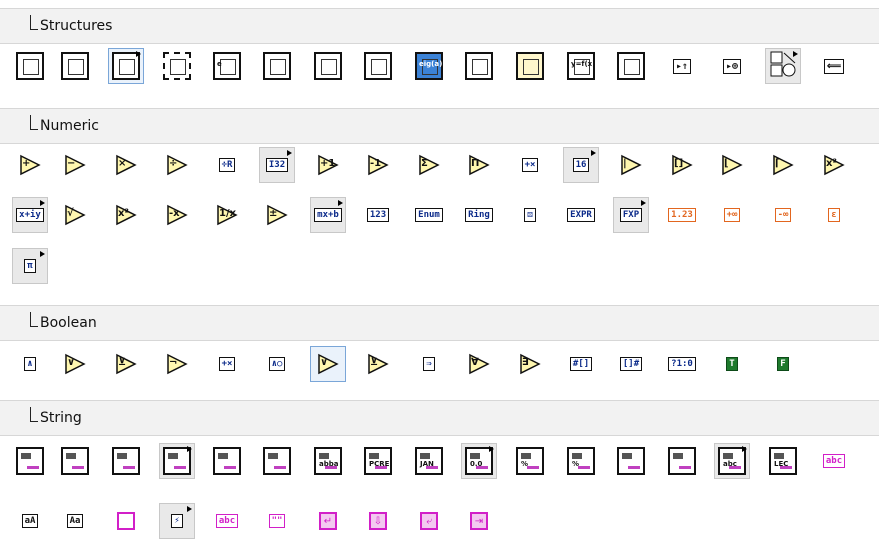 The image size is (879, 545). What do you see at coordinates (530, 165) in the screenshot?
I see `palette-compound-arithmetic-item: +×` at bounding box center [530, 165].